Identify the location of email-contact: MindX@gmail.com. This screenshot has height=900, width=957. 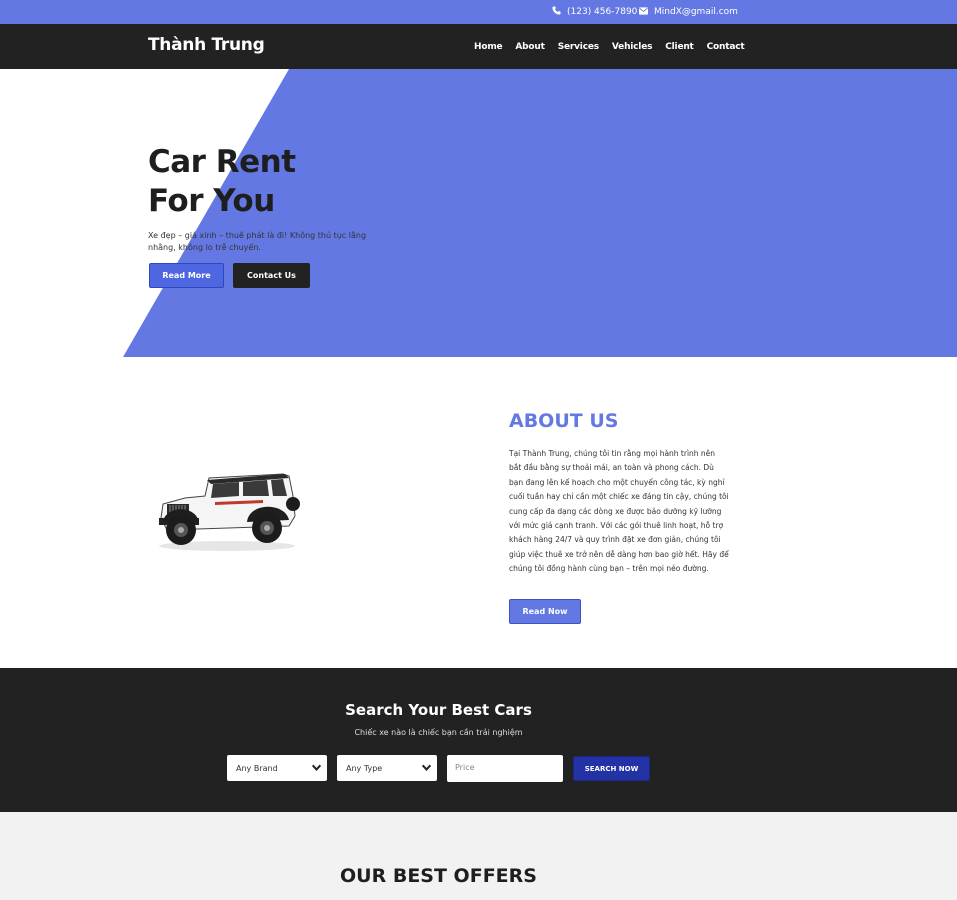
(688, 12).